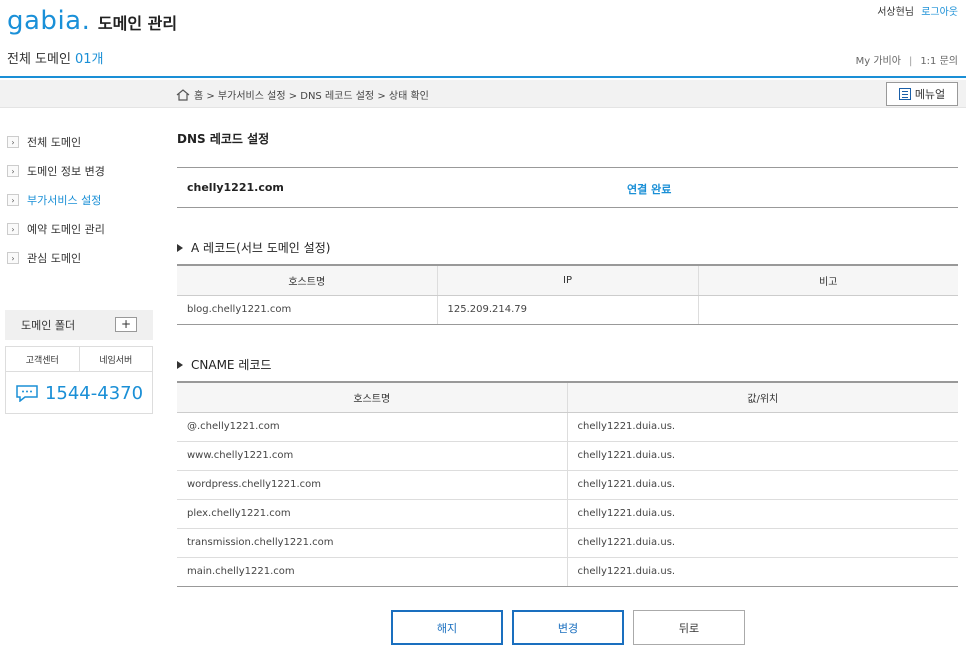  Describe the element at coordinates (827, 280) in the screenshot. I see `column-header: 비고` at that location.